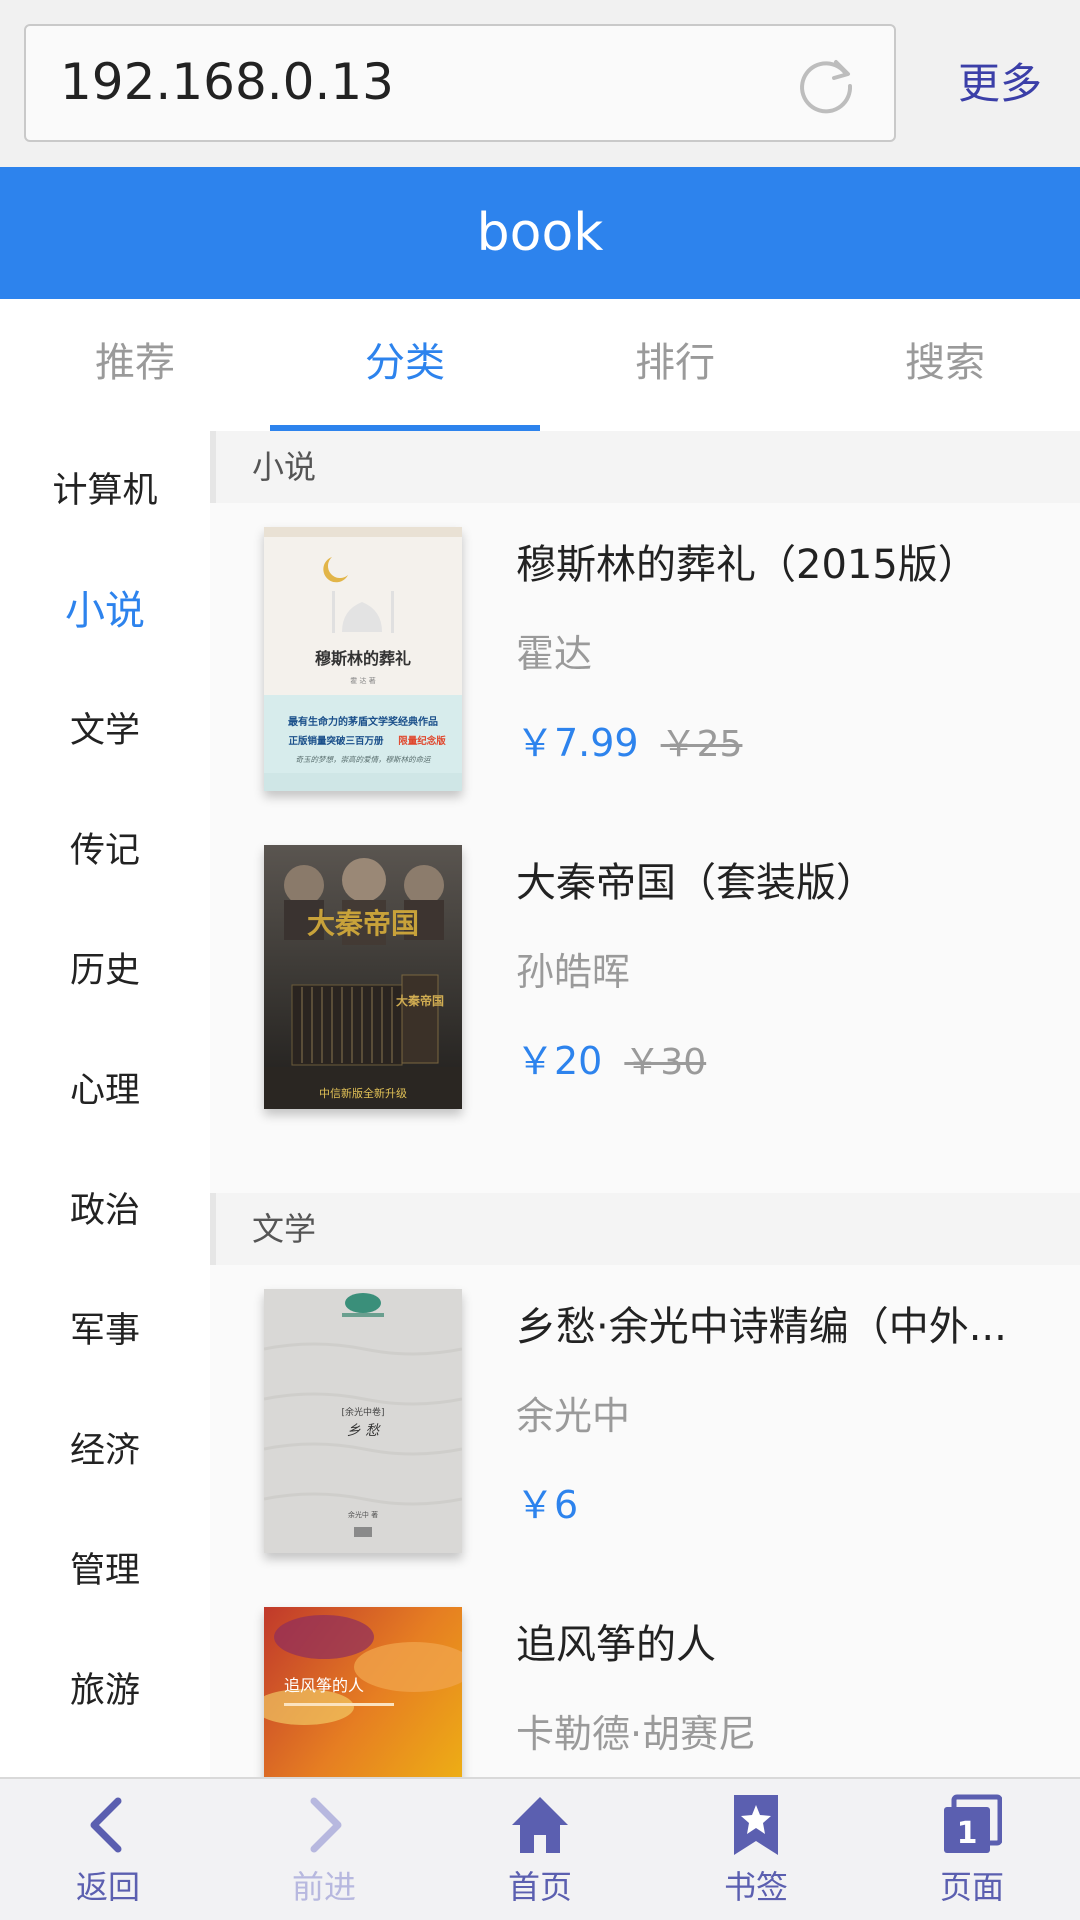 Image resolution: width=1080 pixels, height=1920 pixels. Describe the element at coordinates (284, 1229) in the screenshot. I see `section-title: 文学` at that location.